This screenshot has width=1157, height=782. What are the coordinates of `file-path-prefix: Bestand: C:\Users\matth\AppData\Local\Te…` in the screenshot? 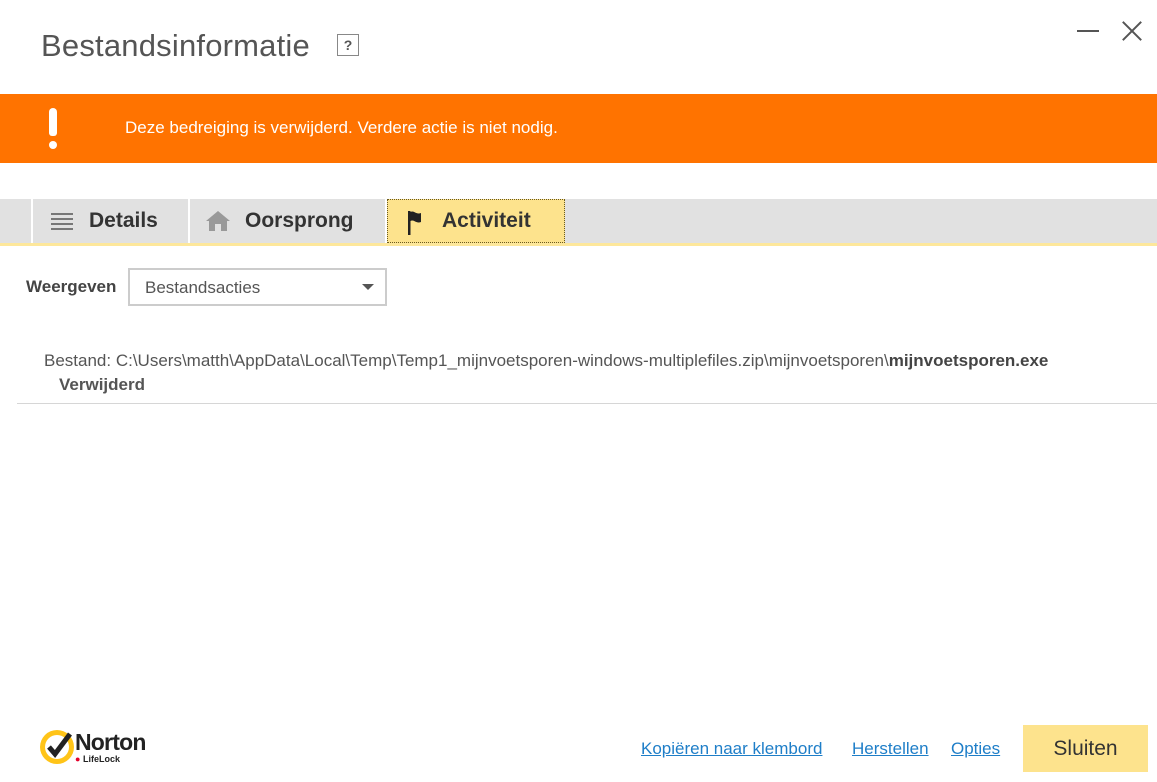 It's located at (466, 360).